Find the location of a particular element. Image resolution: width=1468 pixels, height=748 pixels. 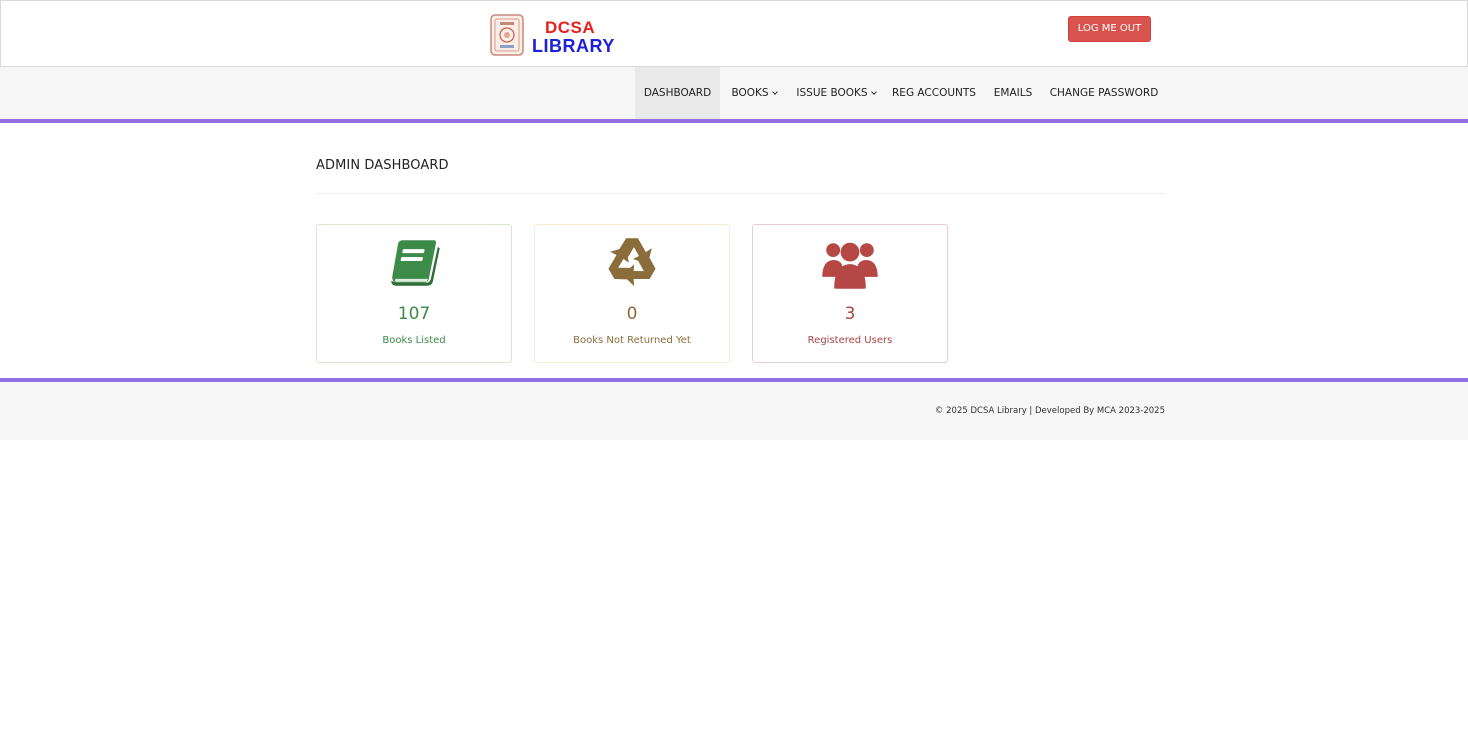

books-listed-count: 107 is located at coordinates (414, 314).